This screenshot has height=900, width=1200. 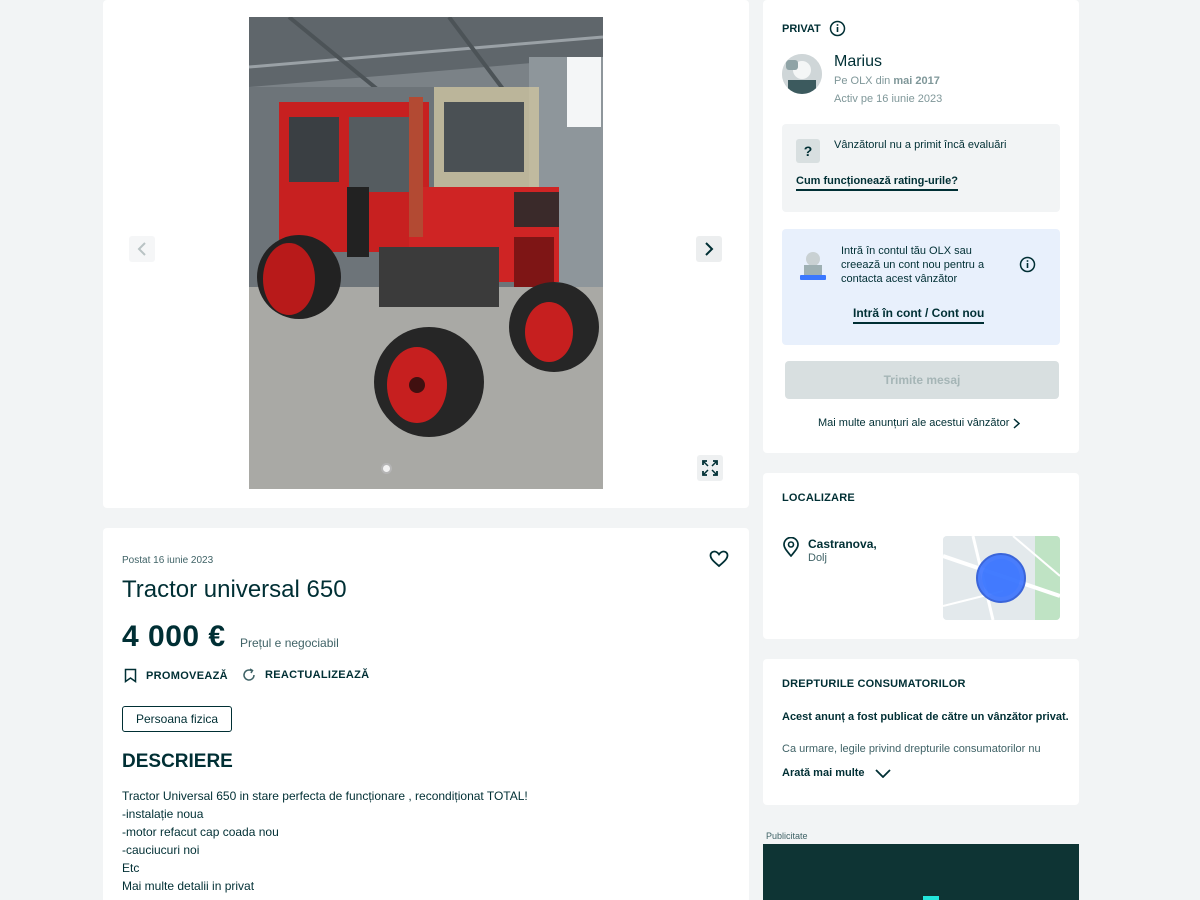 I want to click on promote-label: PROMOVEAZĂ, so click(x=187, y=675).